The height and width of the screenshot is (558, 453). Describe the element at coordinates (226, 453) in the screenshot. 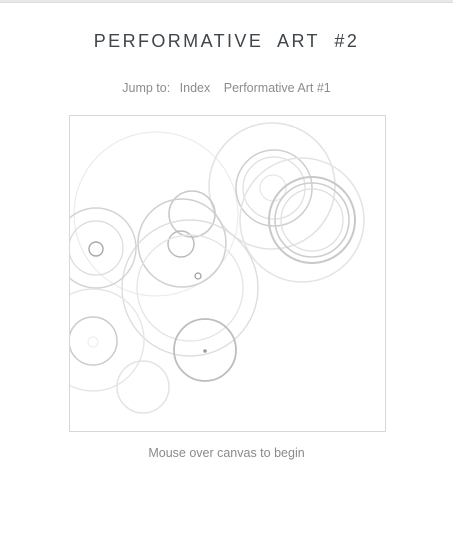

I see `status-text: Mouse over canvas to begin` at that location.